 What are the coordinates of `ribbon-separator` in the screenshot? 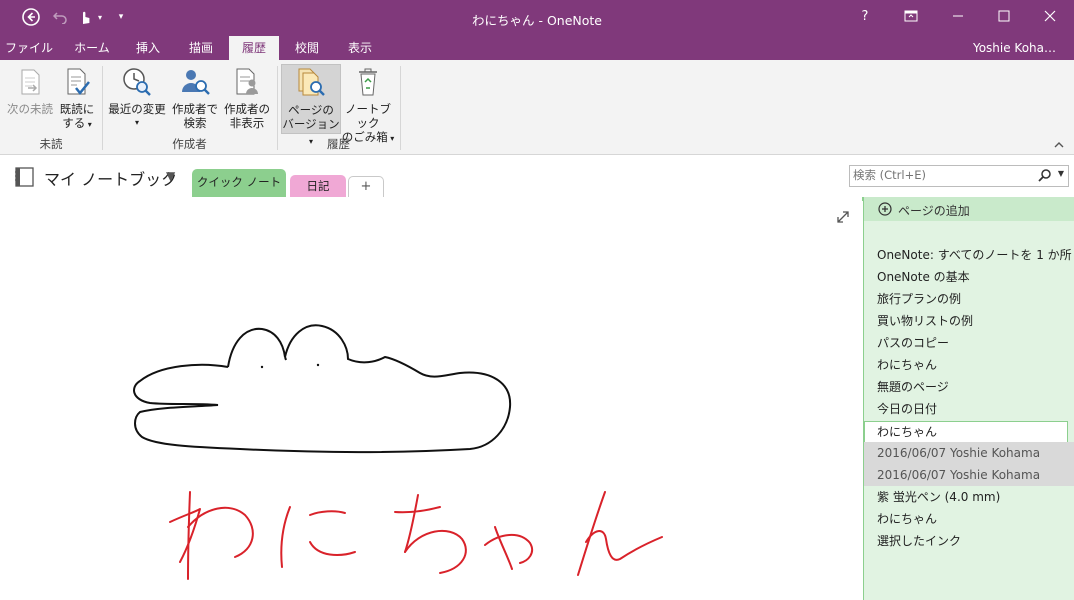 It's located at (400, 108).